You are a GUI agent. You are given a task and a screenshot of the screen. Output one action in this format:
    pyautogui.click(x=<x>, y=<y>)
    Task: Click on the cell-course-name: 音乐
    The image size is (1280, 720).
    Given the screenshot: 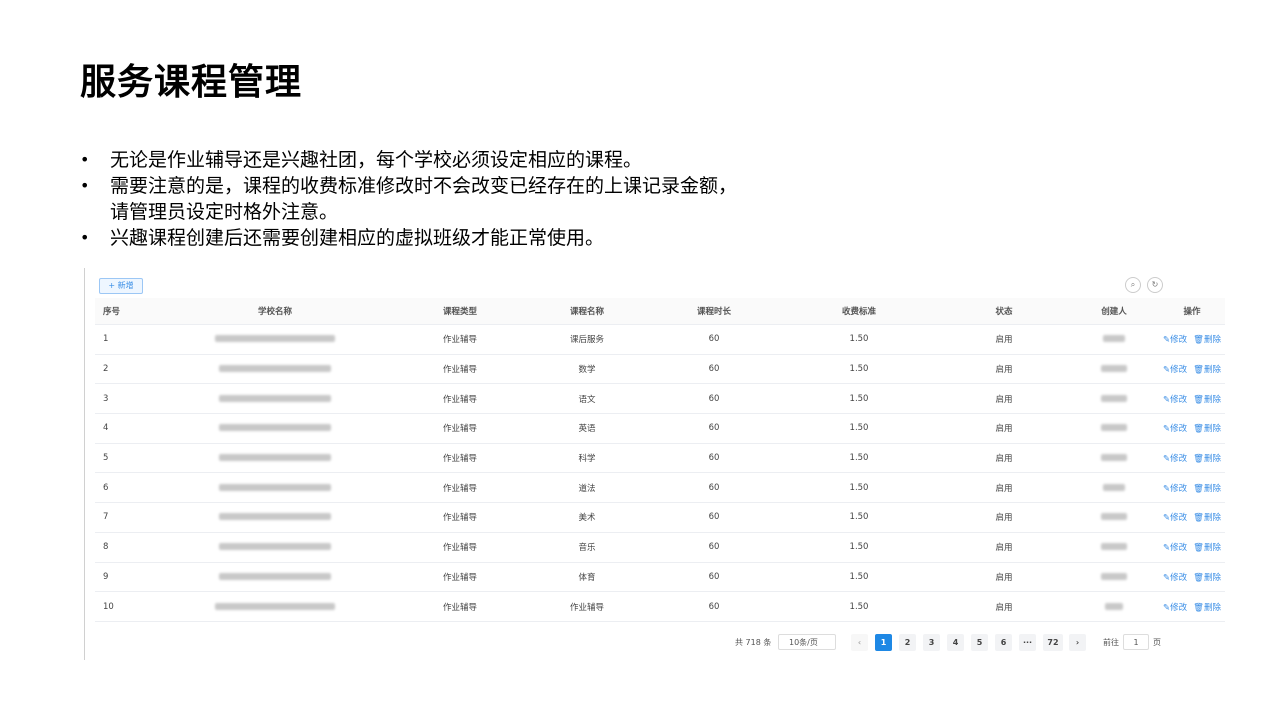 What is the action you would take?
    pyautogui.click(x=587, y=547)
    